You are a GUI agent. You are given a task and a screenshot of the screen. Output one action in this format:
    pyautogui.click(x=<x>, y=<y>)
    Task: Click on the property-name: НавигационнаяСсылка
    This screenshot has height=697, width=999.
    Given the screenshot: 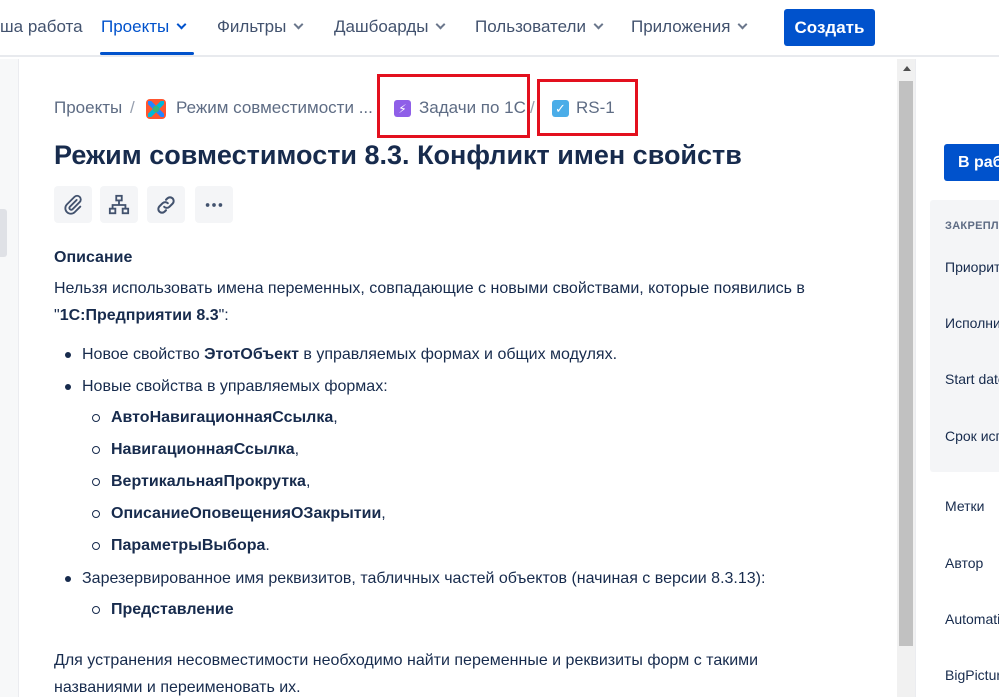 What is the action you would take?
    pyautogui.click(x=203, y=449)
    